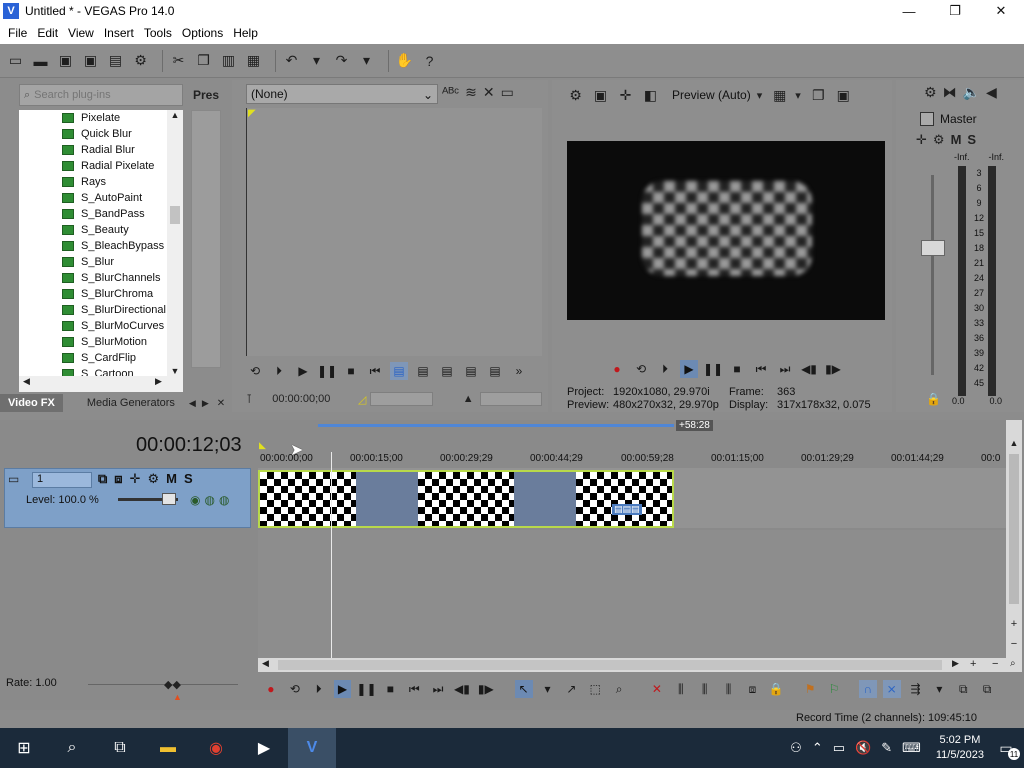 The width and height of the screenshot is (1024, 768). Describe the element at coordinates (548, 689) in the screenshot. I see `edit-tool-dropdown-icon: ▾` at that location.